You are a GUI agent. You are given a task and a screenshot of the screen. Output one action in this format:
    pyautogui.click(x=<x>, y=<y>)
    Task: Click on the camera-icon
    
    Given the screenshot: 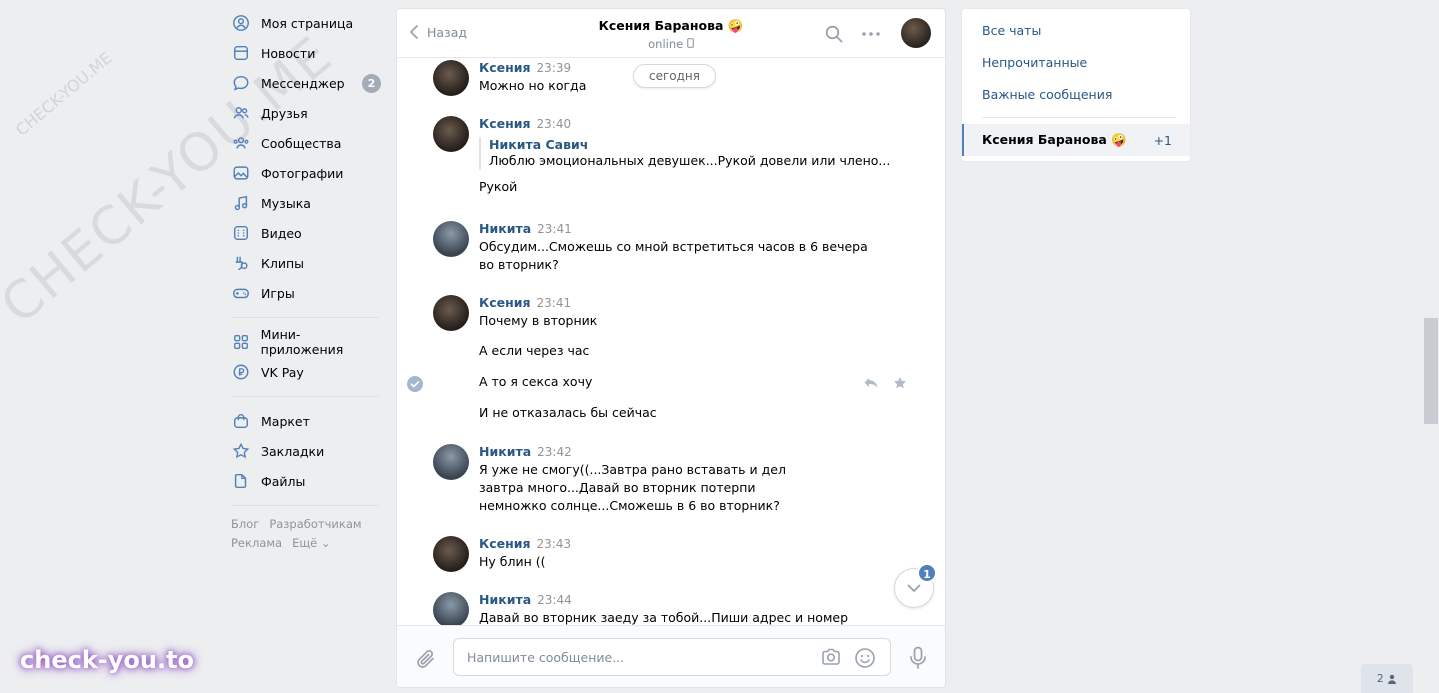 What is the action you would take?
    pyautogui.click(x=831, y=657)
    